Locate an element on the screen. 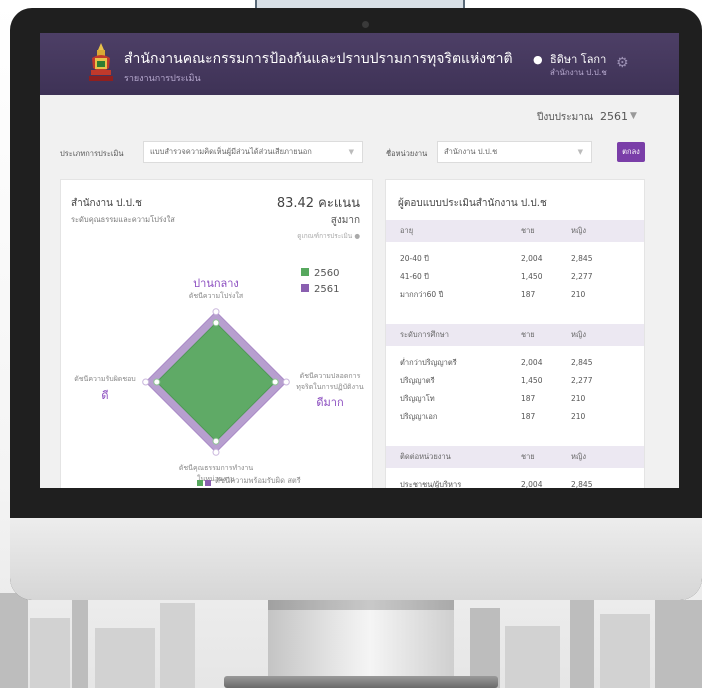 The height and width of the screenshot is (688, 702). table-row: ปริญญาตรี 1,450 2,277 is located at coordinates (496, 380).